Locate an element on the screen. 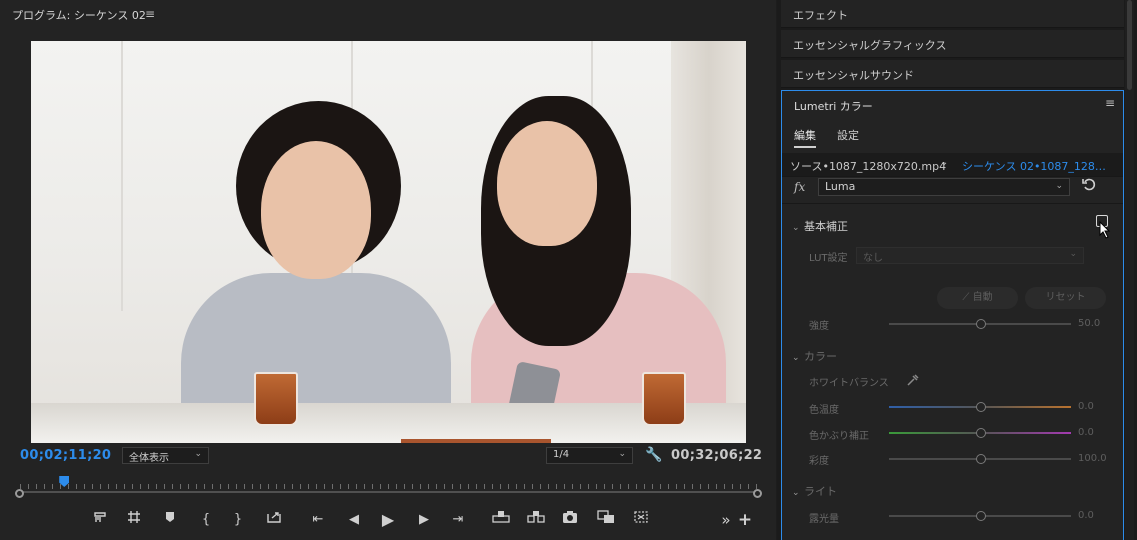  marker-icon is located at coordinates (170, 520).